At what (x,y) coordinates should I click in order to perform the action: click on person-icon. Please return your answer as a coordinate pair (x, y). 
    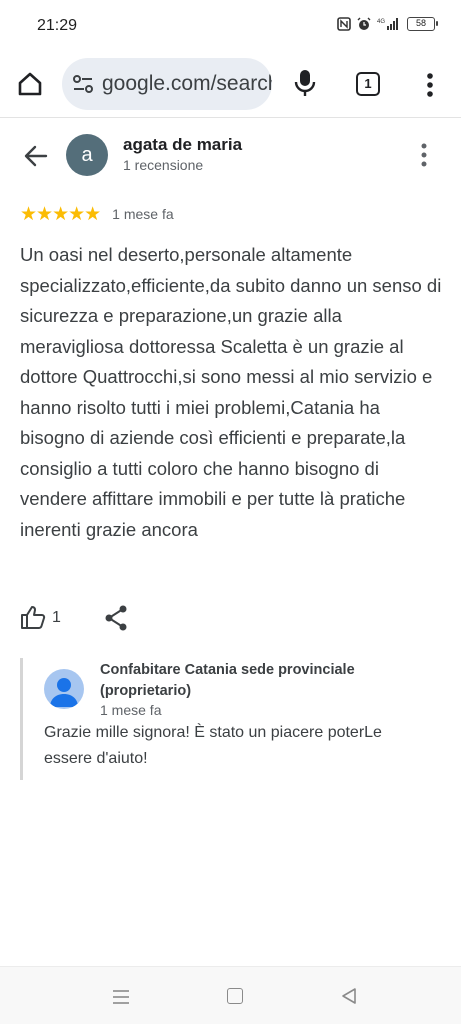
    Looking at the image, I should click on (64, 692).